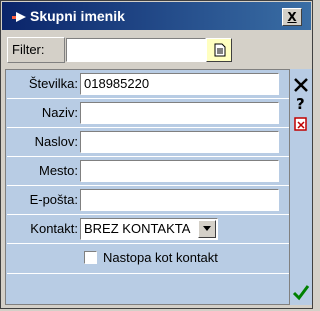  What do you see at coordinates (179, 142) in the screenshot?
I see `naslov-input` at bounding box center [179, 142].